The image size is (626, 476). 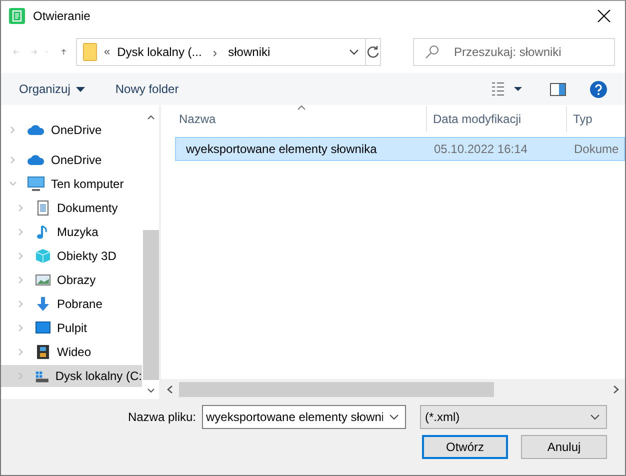 I want to click on sidebar-item: Wideo, so click(x=71, y=352).